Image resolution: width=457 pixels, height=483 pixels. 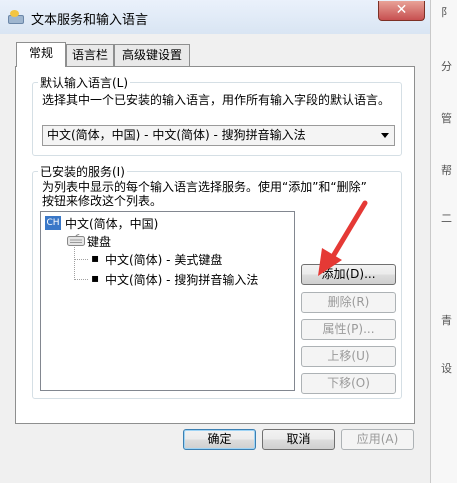 What do you see at coordinates (84, 82) in the screenshot?
I see `default-language-legend: 默认输入语言(L)` at bounding box center [84, 82].